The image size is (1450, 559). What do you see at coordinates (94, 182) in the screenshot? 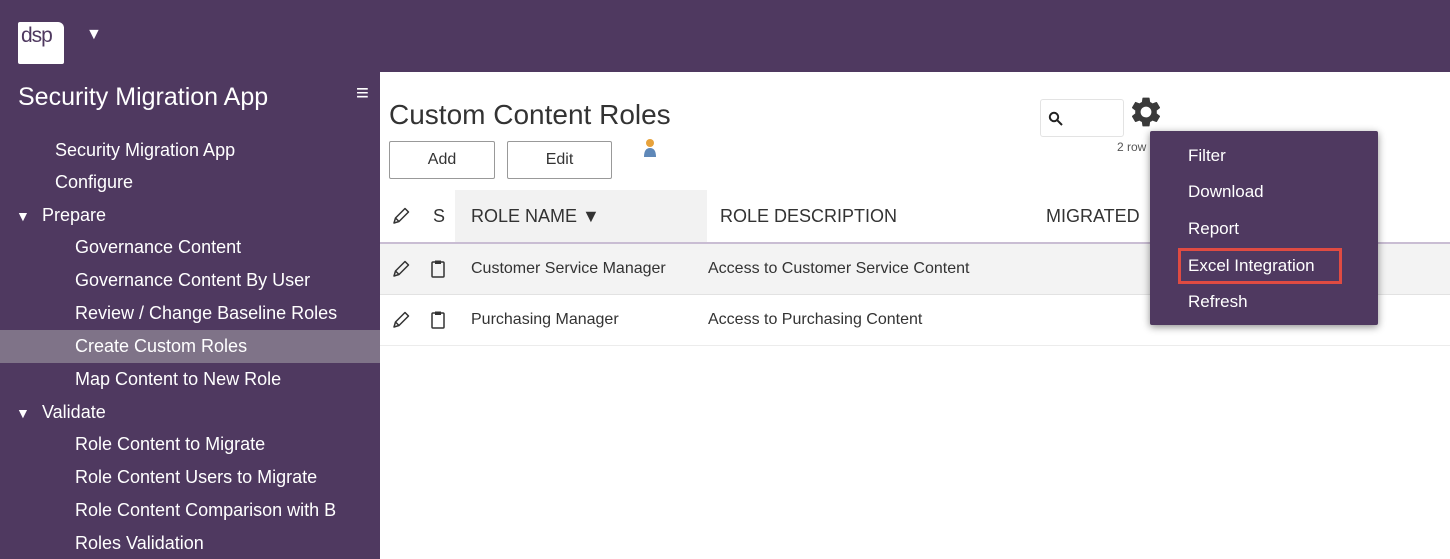
I see `sidebar-item-configure: Configure` at bounding box center [94, 182].